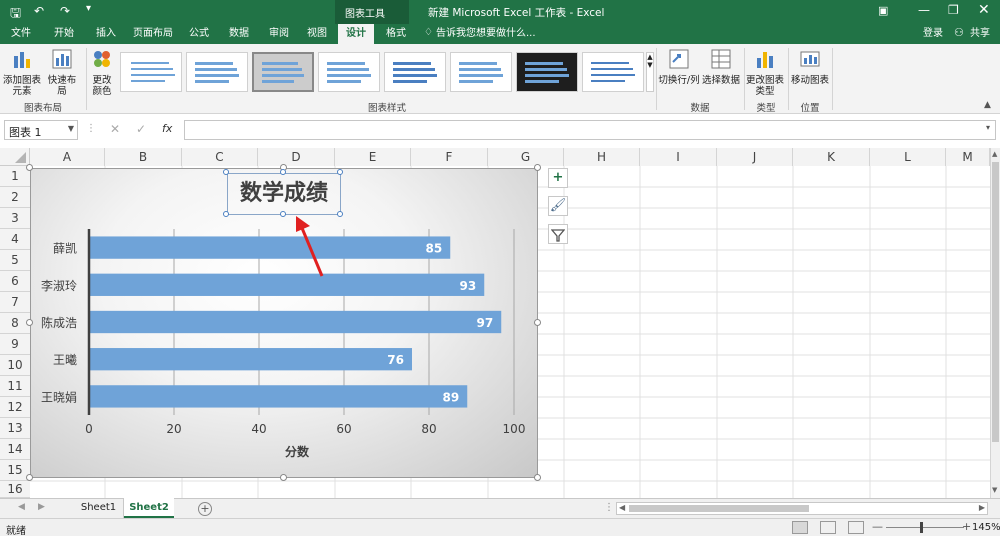 This screenshot has width=1000, height=537. What do you see at coordinates (62, 72) in the screenshot?
I see `quick-layout-button: 快速布局` at bounding box center [62, 72].